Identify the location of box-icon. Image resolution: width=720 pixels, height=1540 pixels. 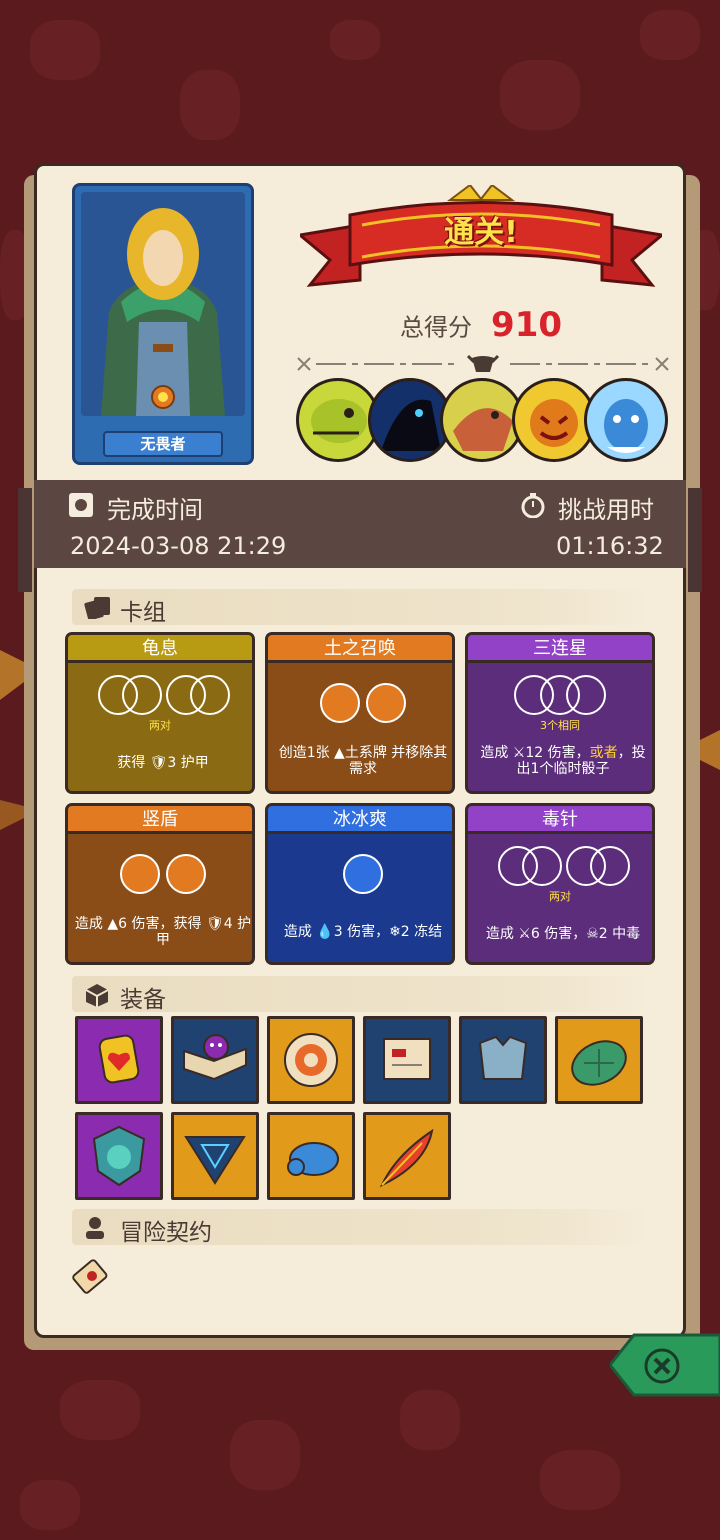
(97, 995).